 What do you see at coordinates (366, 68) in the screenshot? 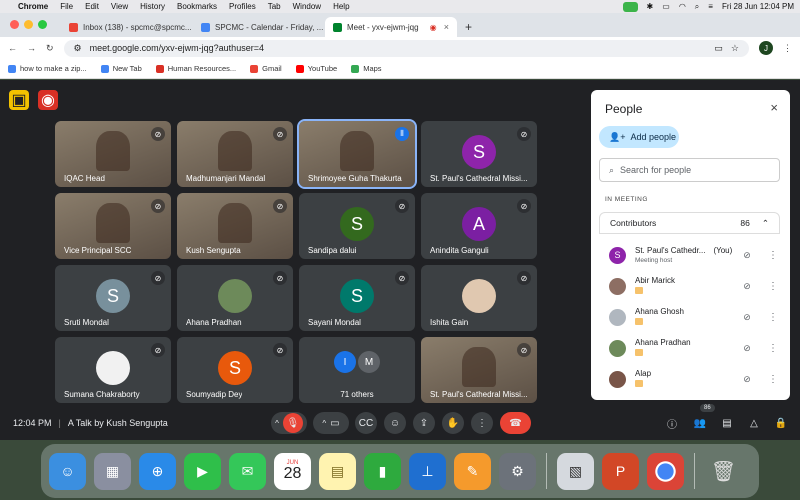
I see `bookmark-maps: Maps` at bounding box center [366, 68].